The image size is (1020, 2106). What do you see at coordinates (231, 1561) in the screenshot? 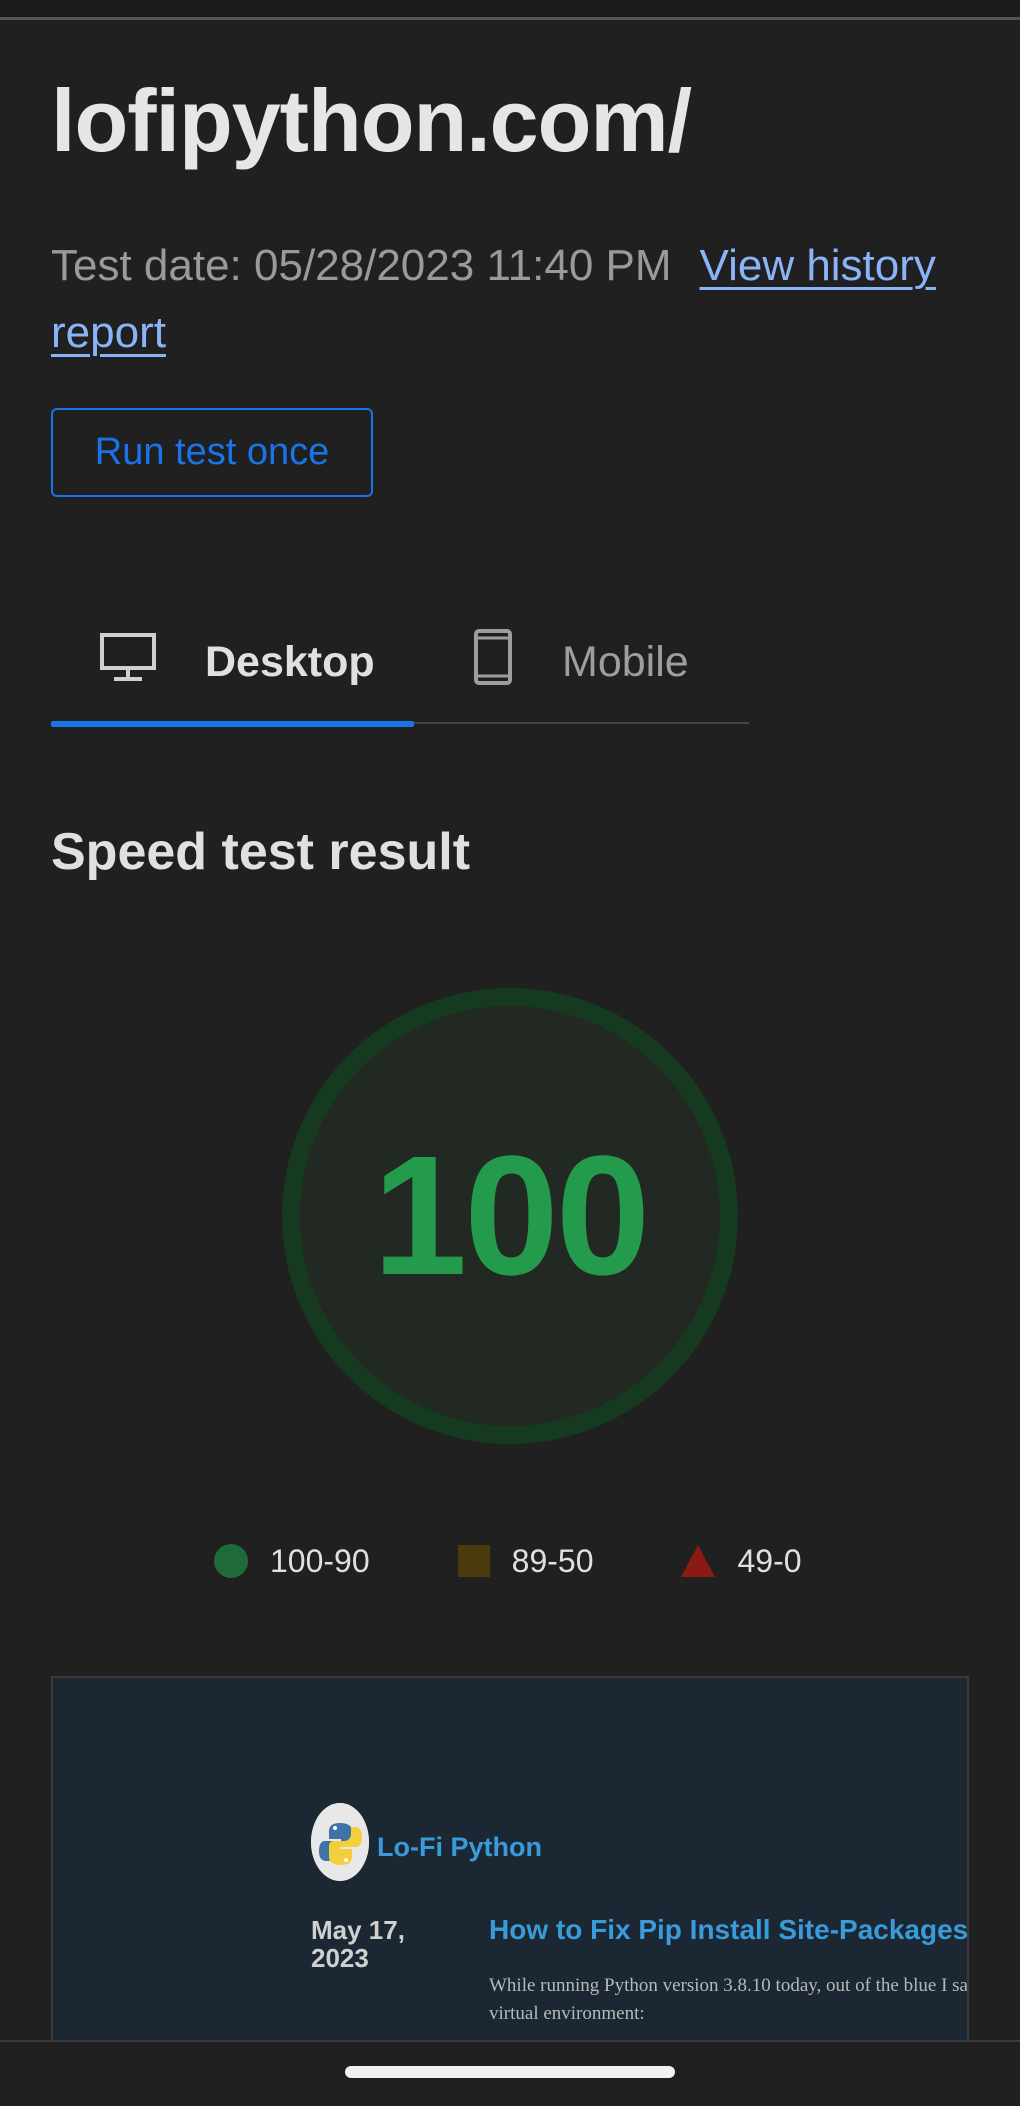
I see `good-circle-icon` at bounding box center [231, 1561].